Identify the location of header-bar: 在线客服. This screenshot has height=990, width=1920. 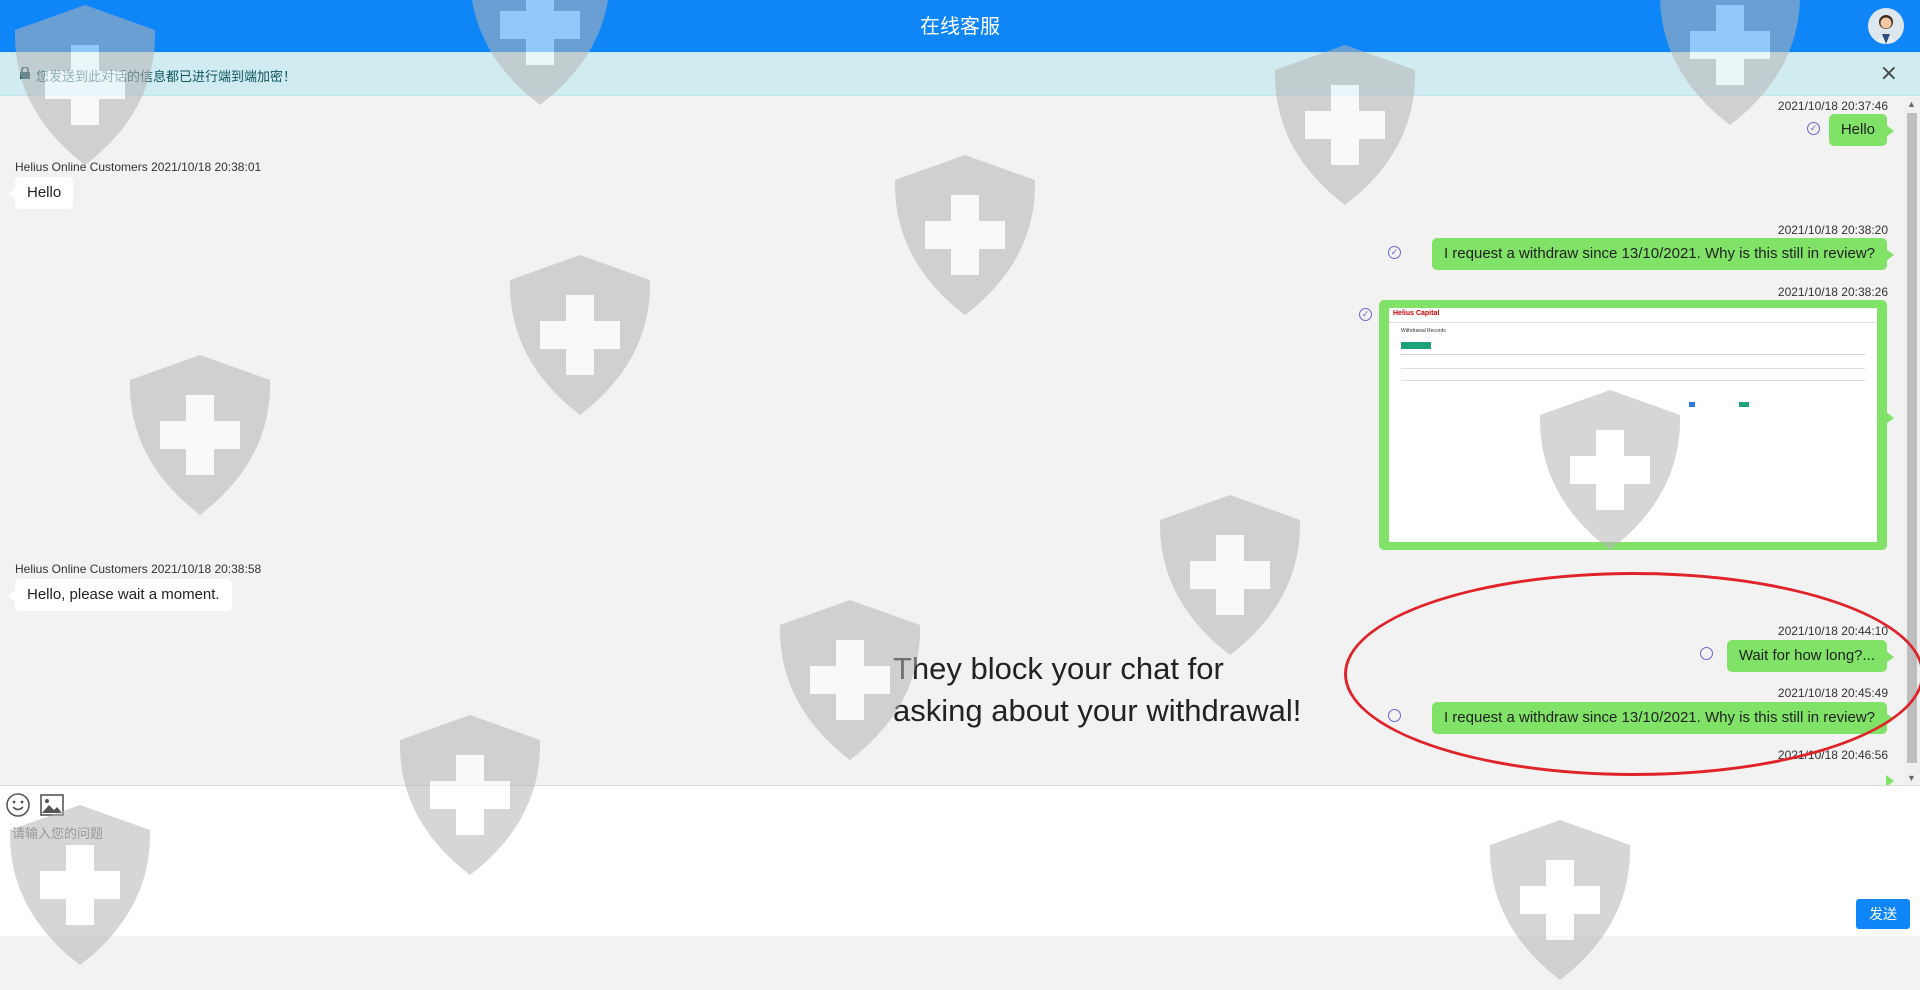
(960, 26).